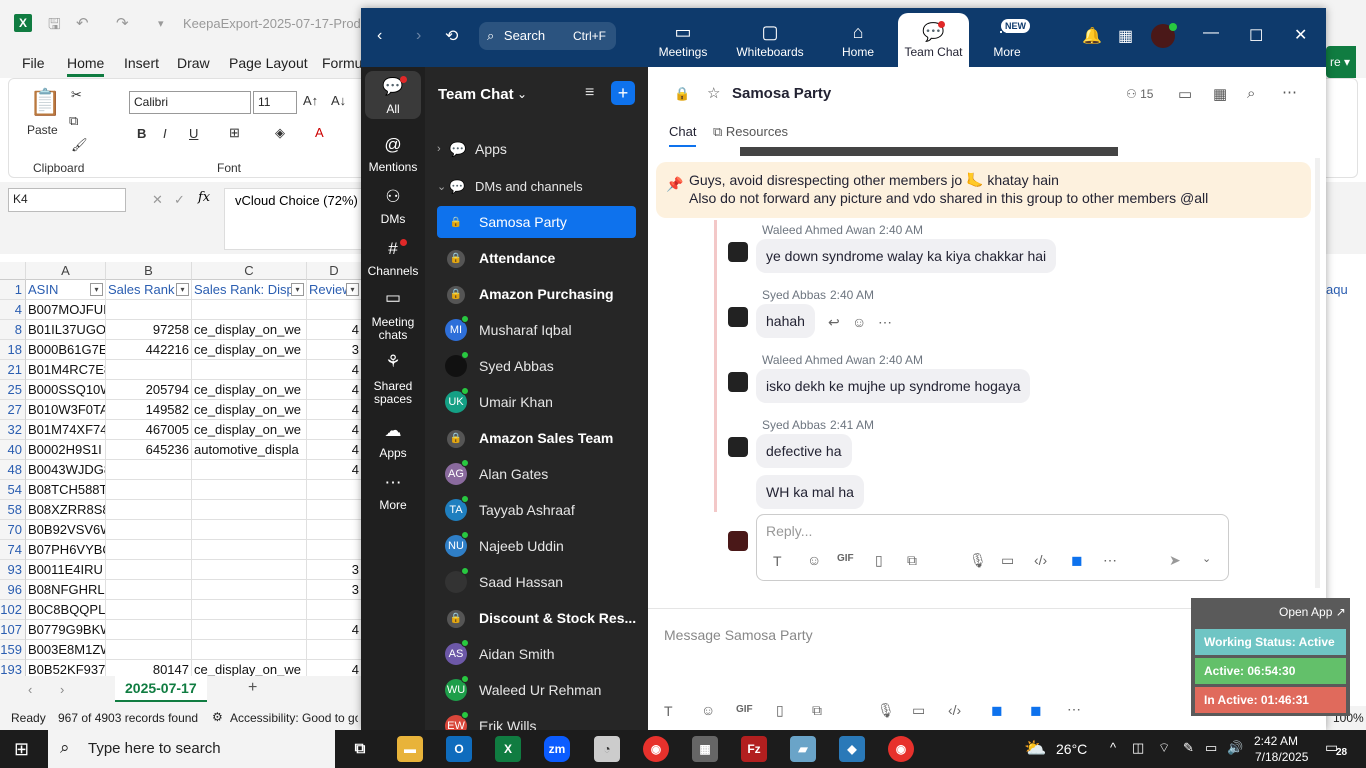 The width and height of the screenshot is (1366, 768). Describe the element at coordinates (508, 749) in the screenshot. I see `excel-taskbar-icon: X` at that location.